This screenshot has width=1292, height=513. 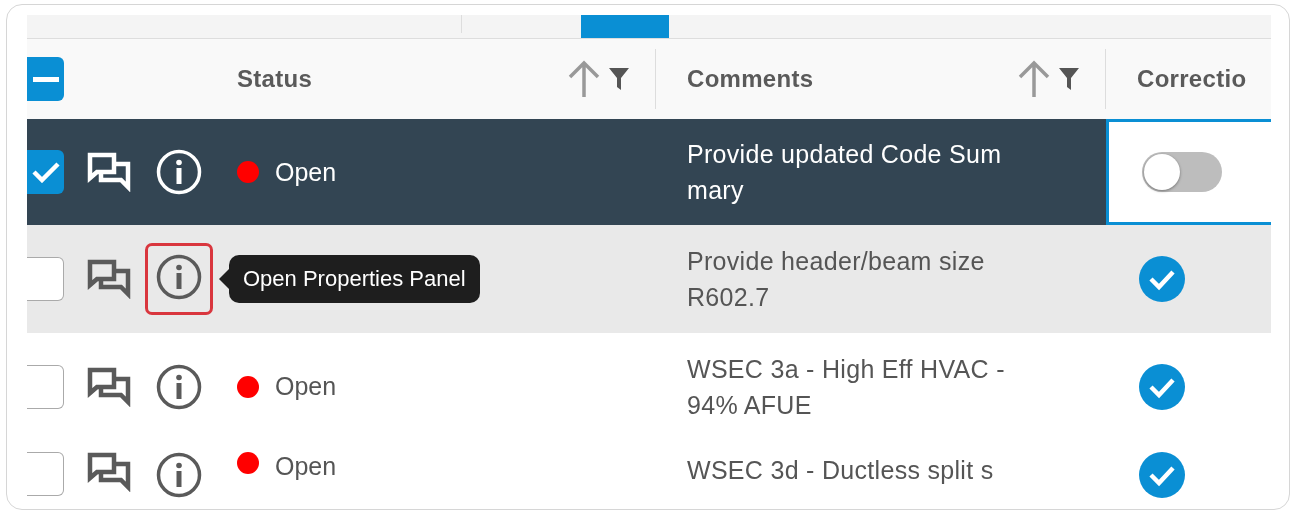 What do you see at coordinates (354, 279) in the screenshot?
I see `tooltip: Open Properties Panel` at bounding box center [354, 279].